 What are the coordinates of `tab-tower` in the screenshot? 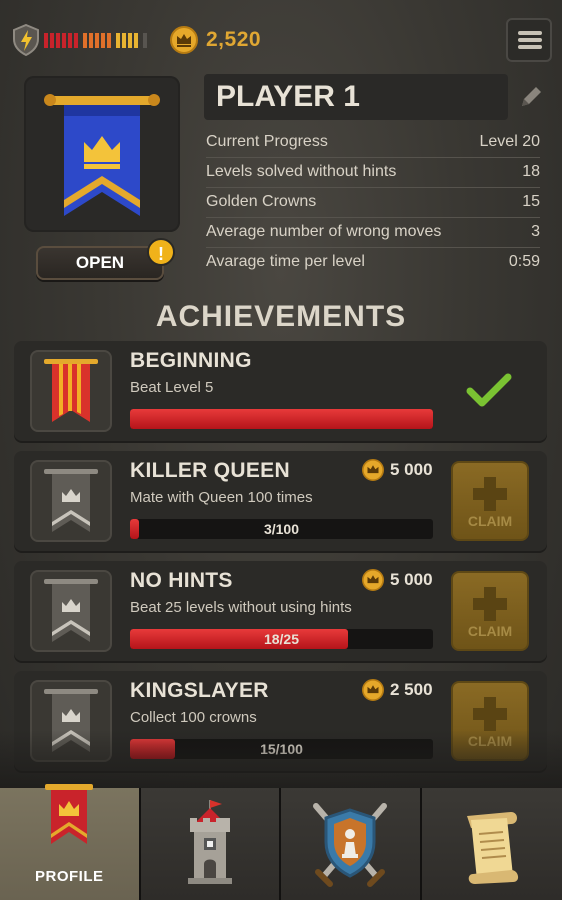 It's located at (210, 844).